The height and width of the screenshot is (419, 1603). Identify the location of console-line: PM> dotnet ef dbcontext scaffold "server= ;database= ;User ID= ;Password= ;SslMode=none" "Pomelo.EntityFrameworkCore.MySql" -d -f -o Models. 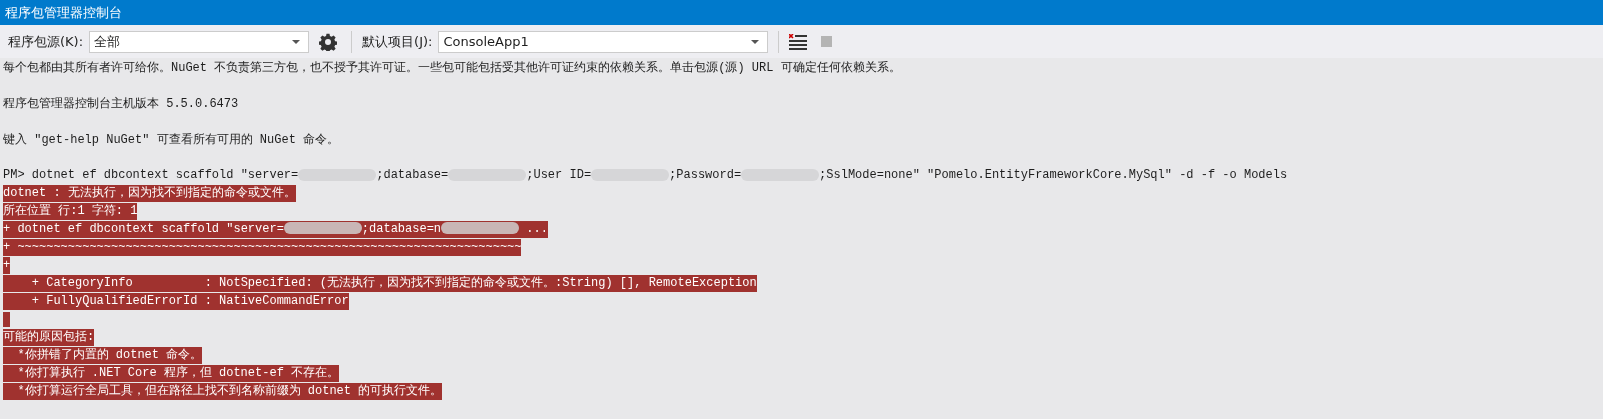
(645, 175).